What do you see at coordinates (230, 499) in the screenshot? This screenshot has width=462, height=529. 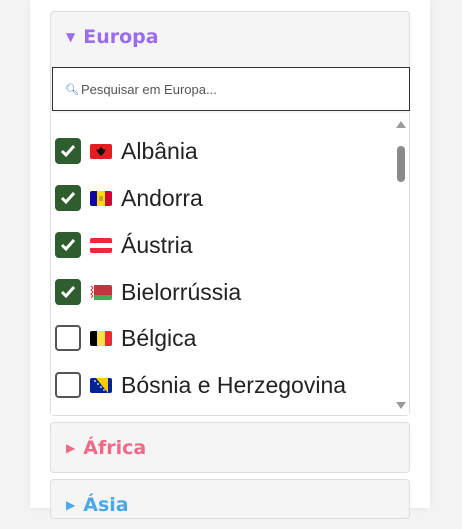 I see `section-asia: ▶ Ásia` at bounding box center [230, 499].